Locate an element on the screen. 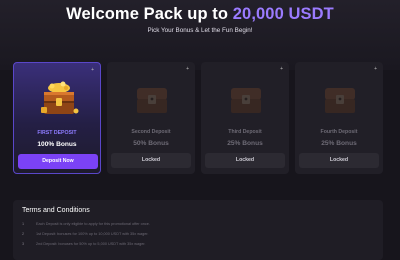 The height and width of the screenshot is (260, 400). terms-item-number: 2 is located at coordinates (23, 234).